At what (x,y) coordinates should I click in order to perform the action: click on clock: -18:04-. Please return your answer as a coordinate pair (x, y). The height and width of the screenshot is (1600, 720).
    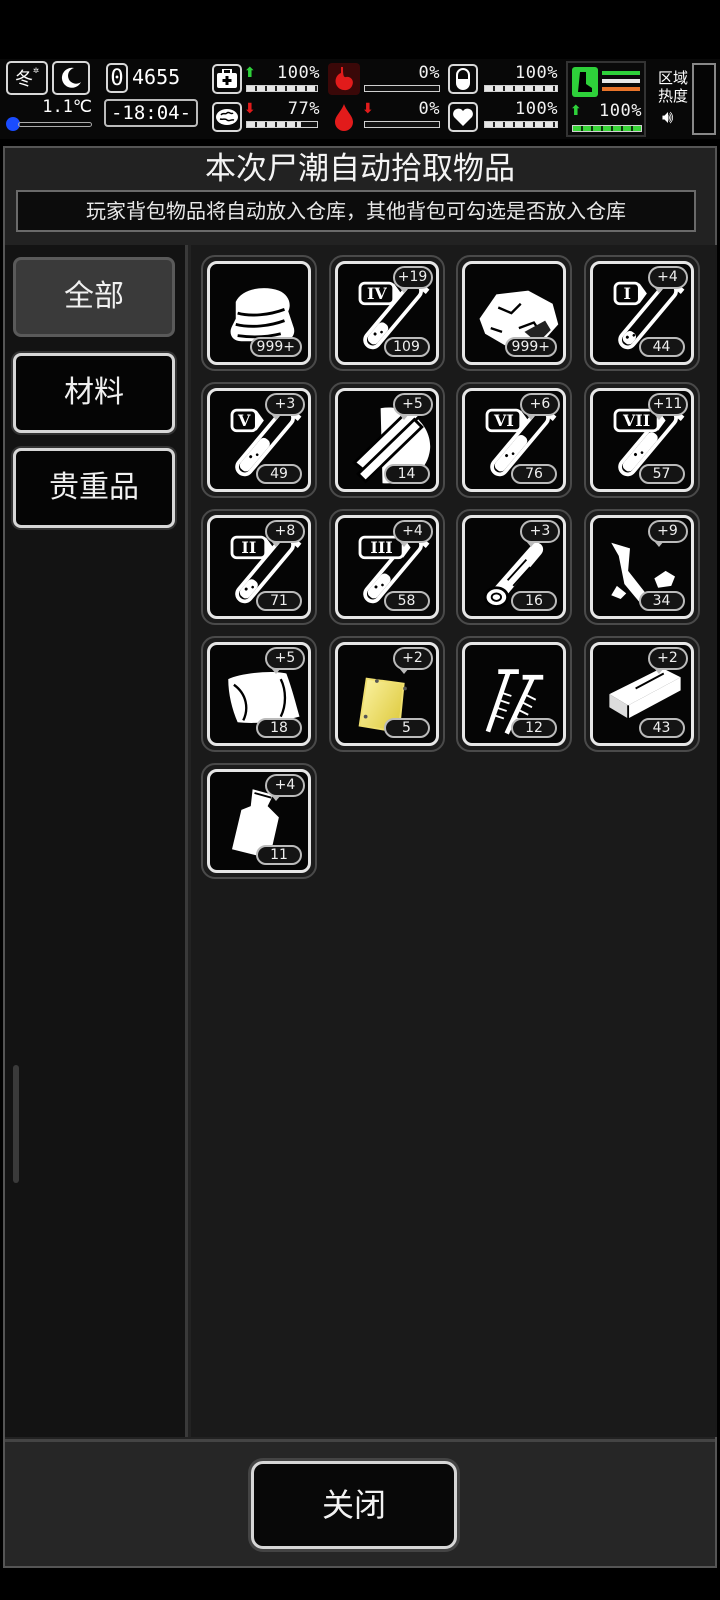
    Looking at the image, I should click on (151, 113).